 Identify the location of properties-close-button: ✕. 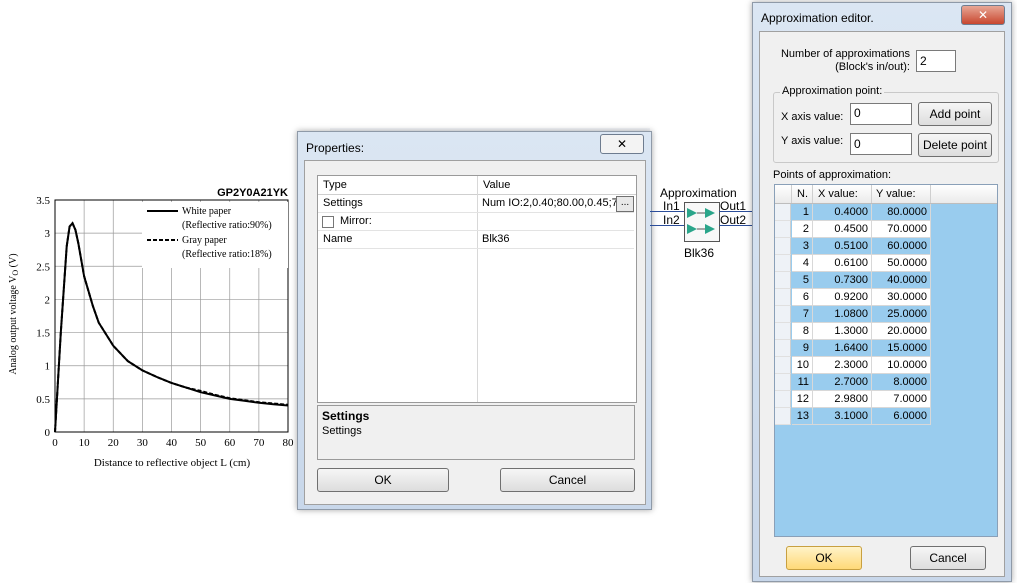
(622, 144).